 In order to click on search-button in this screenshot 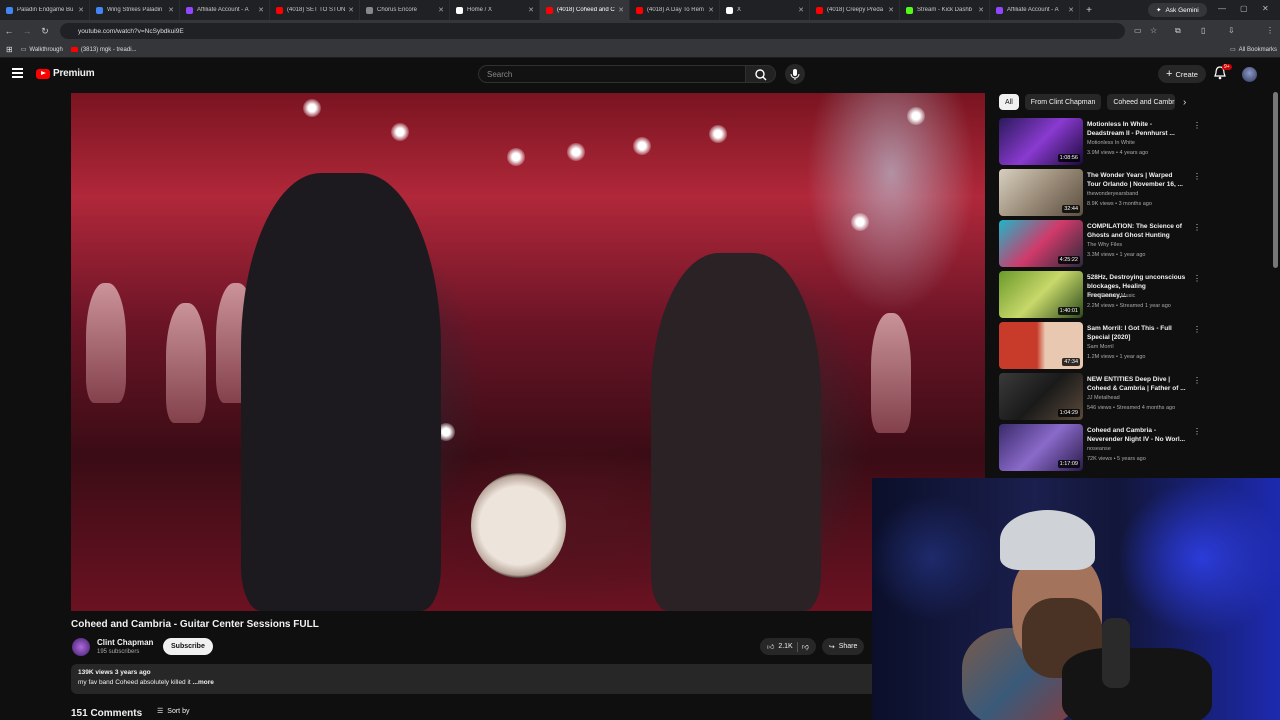, I will do `click(761, 74)`.